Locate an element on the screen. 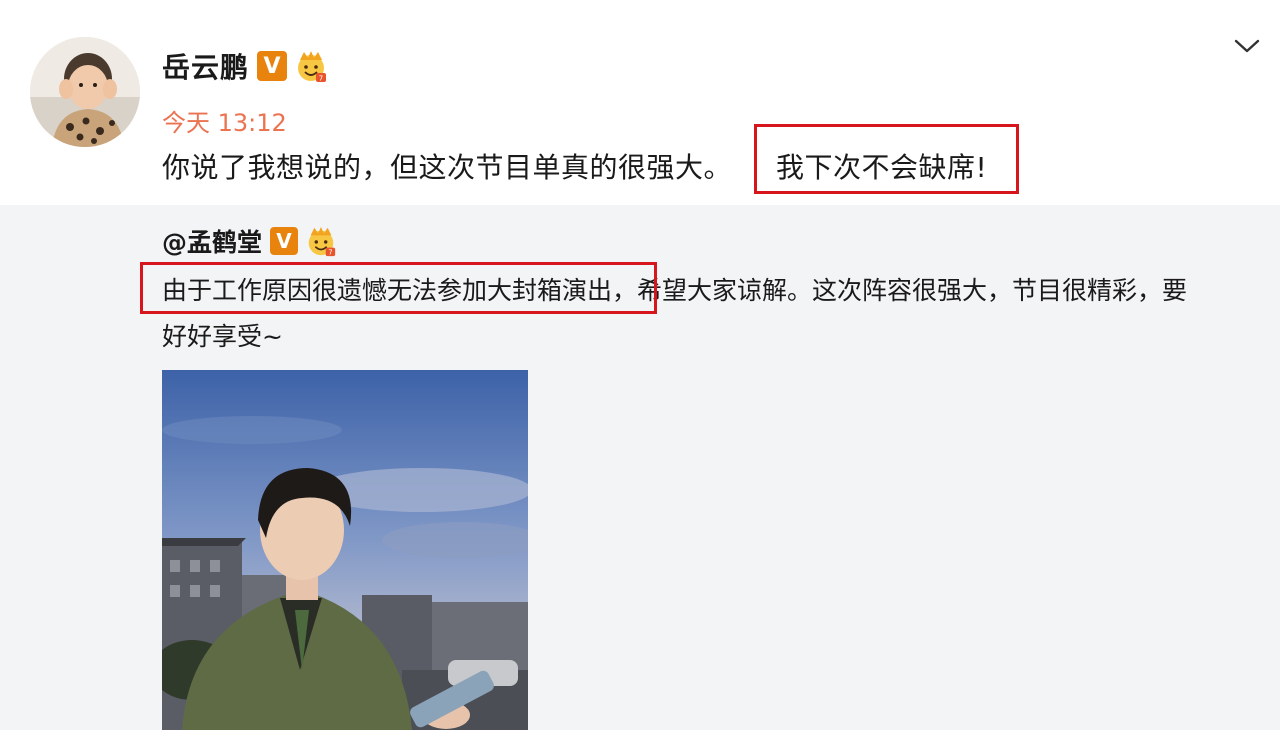 The width and height of the screenshot is (1280, 730). repost-user-row: @孟鹤堂 V 7 is located at coordinates (250, 241).